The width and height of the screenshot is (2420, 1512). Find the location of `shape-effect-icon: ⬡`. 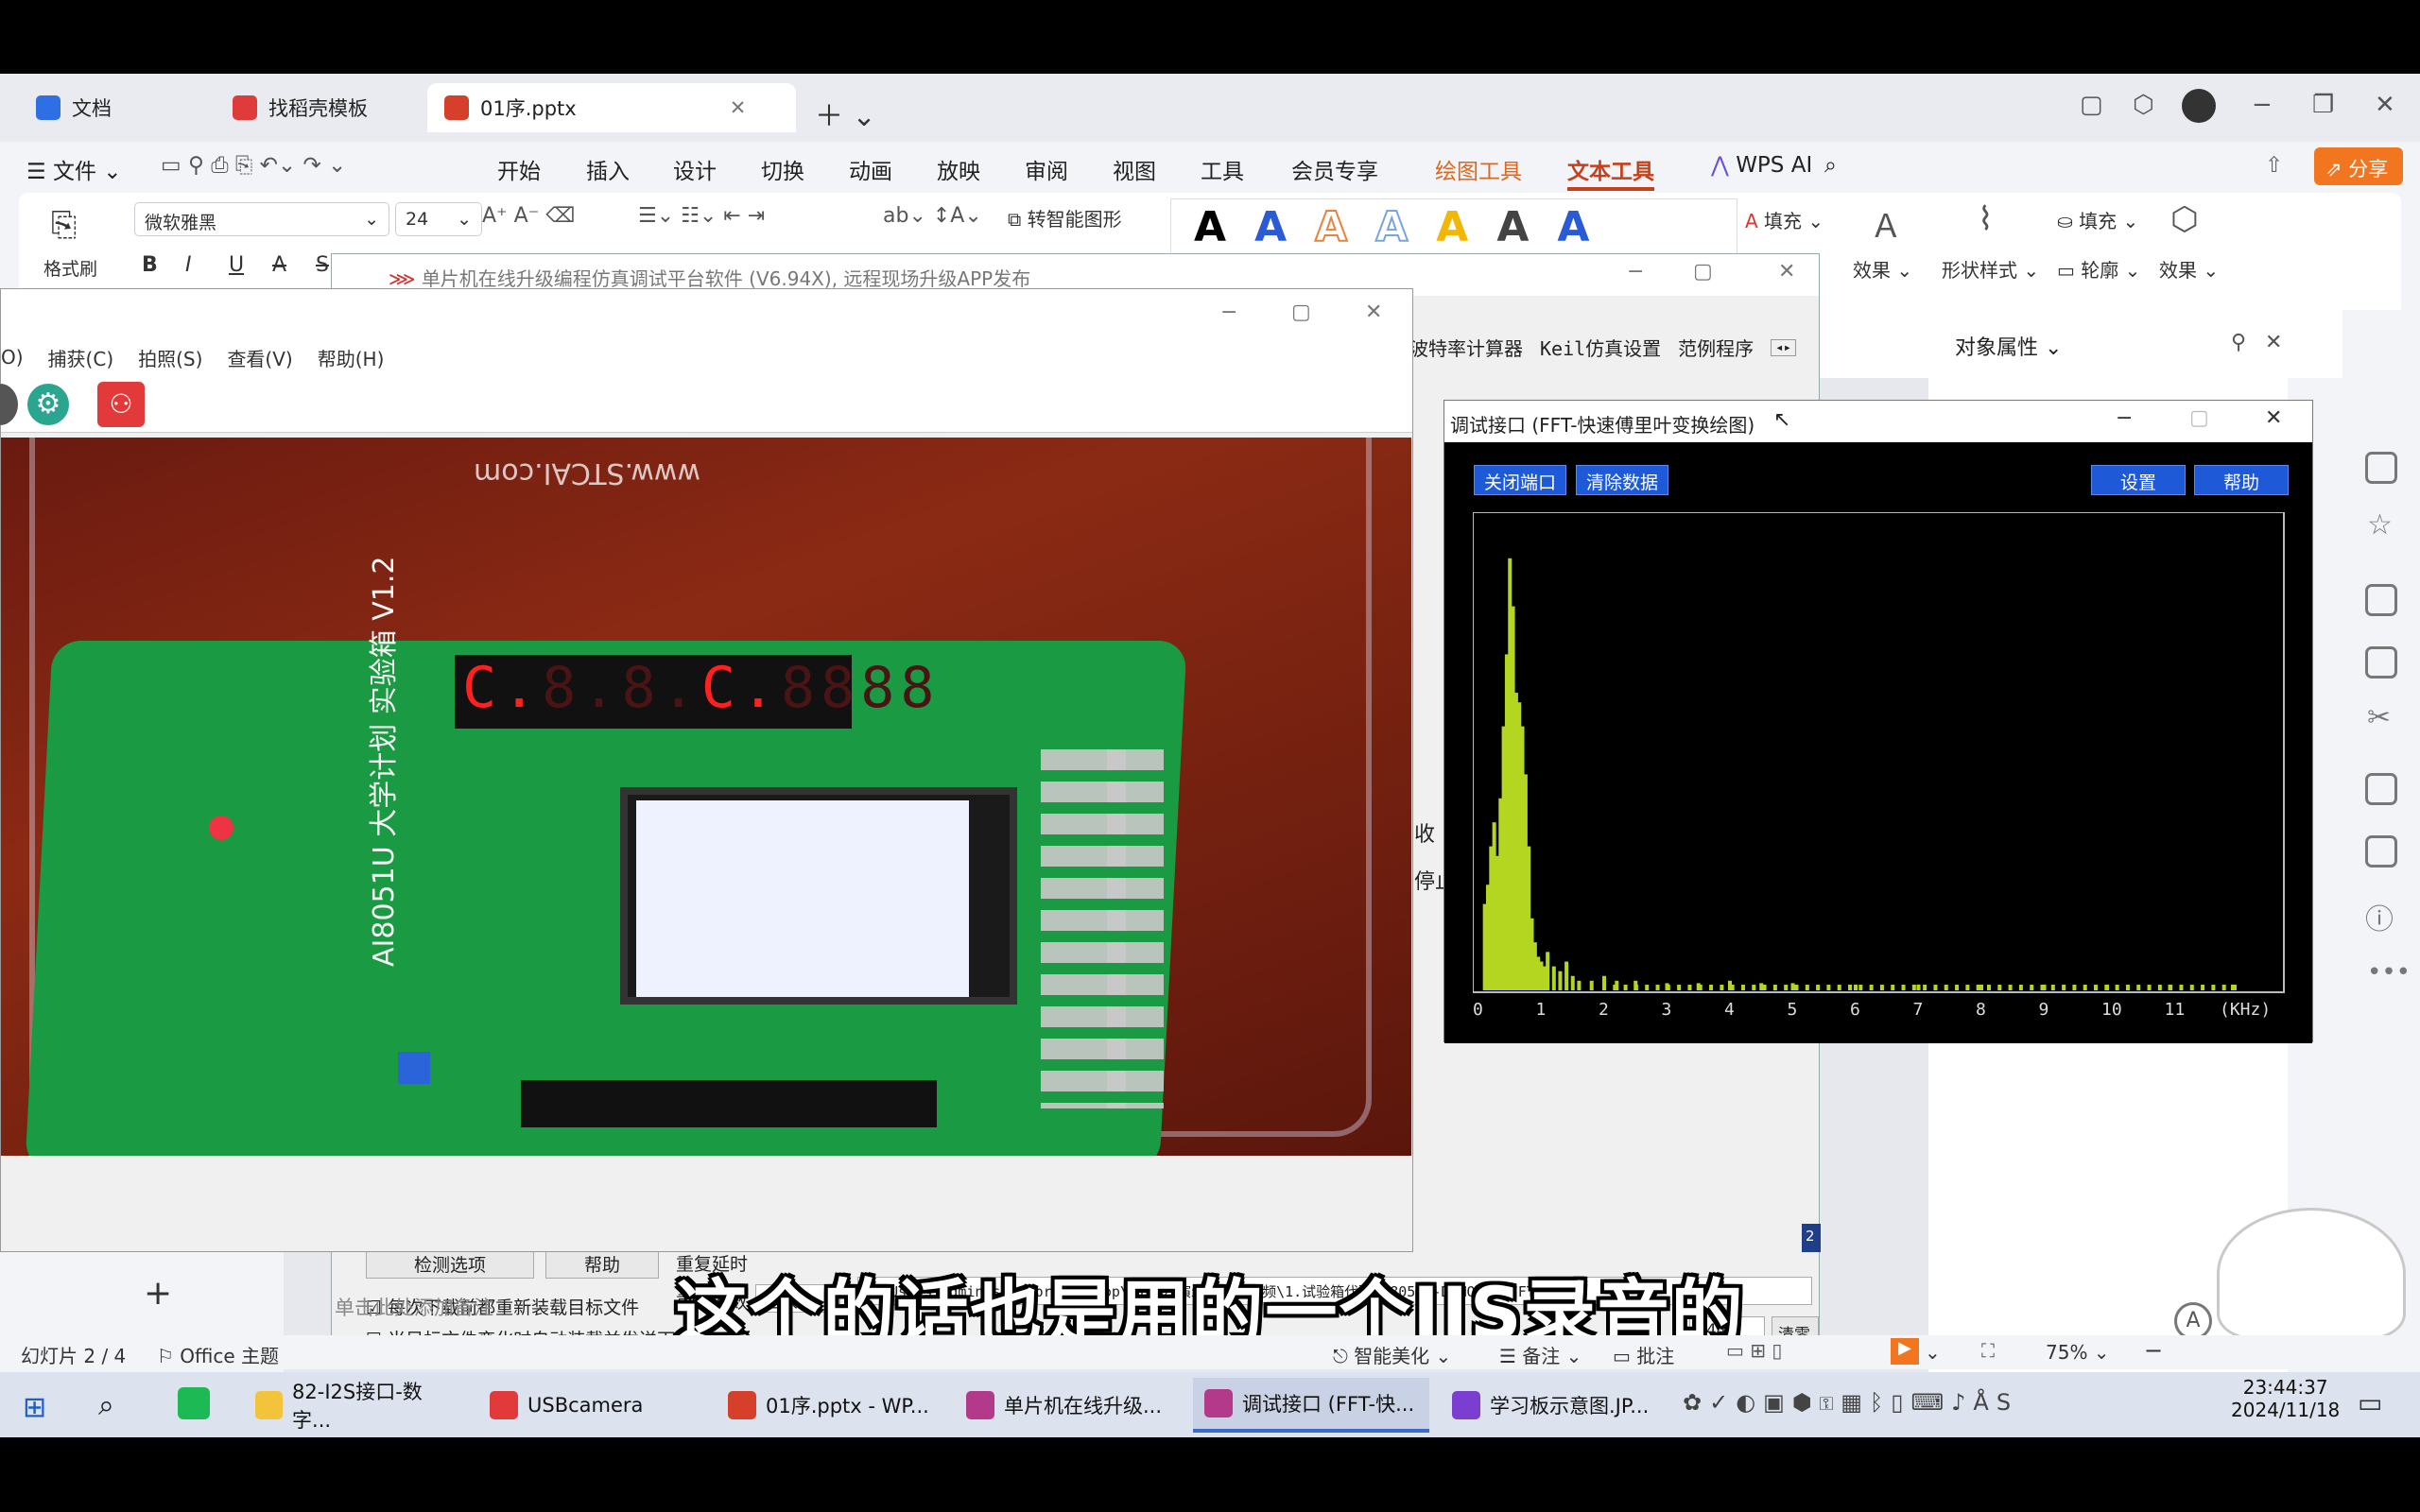

shape-effect-icon: ⬡ is located at coordinates (2184, 219).